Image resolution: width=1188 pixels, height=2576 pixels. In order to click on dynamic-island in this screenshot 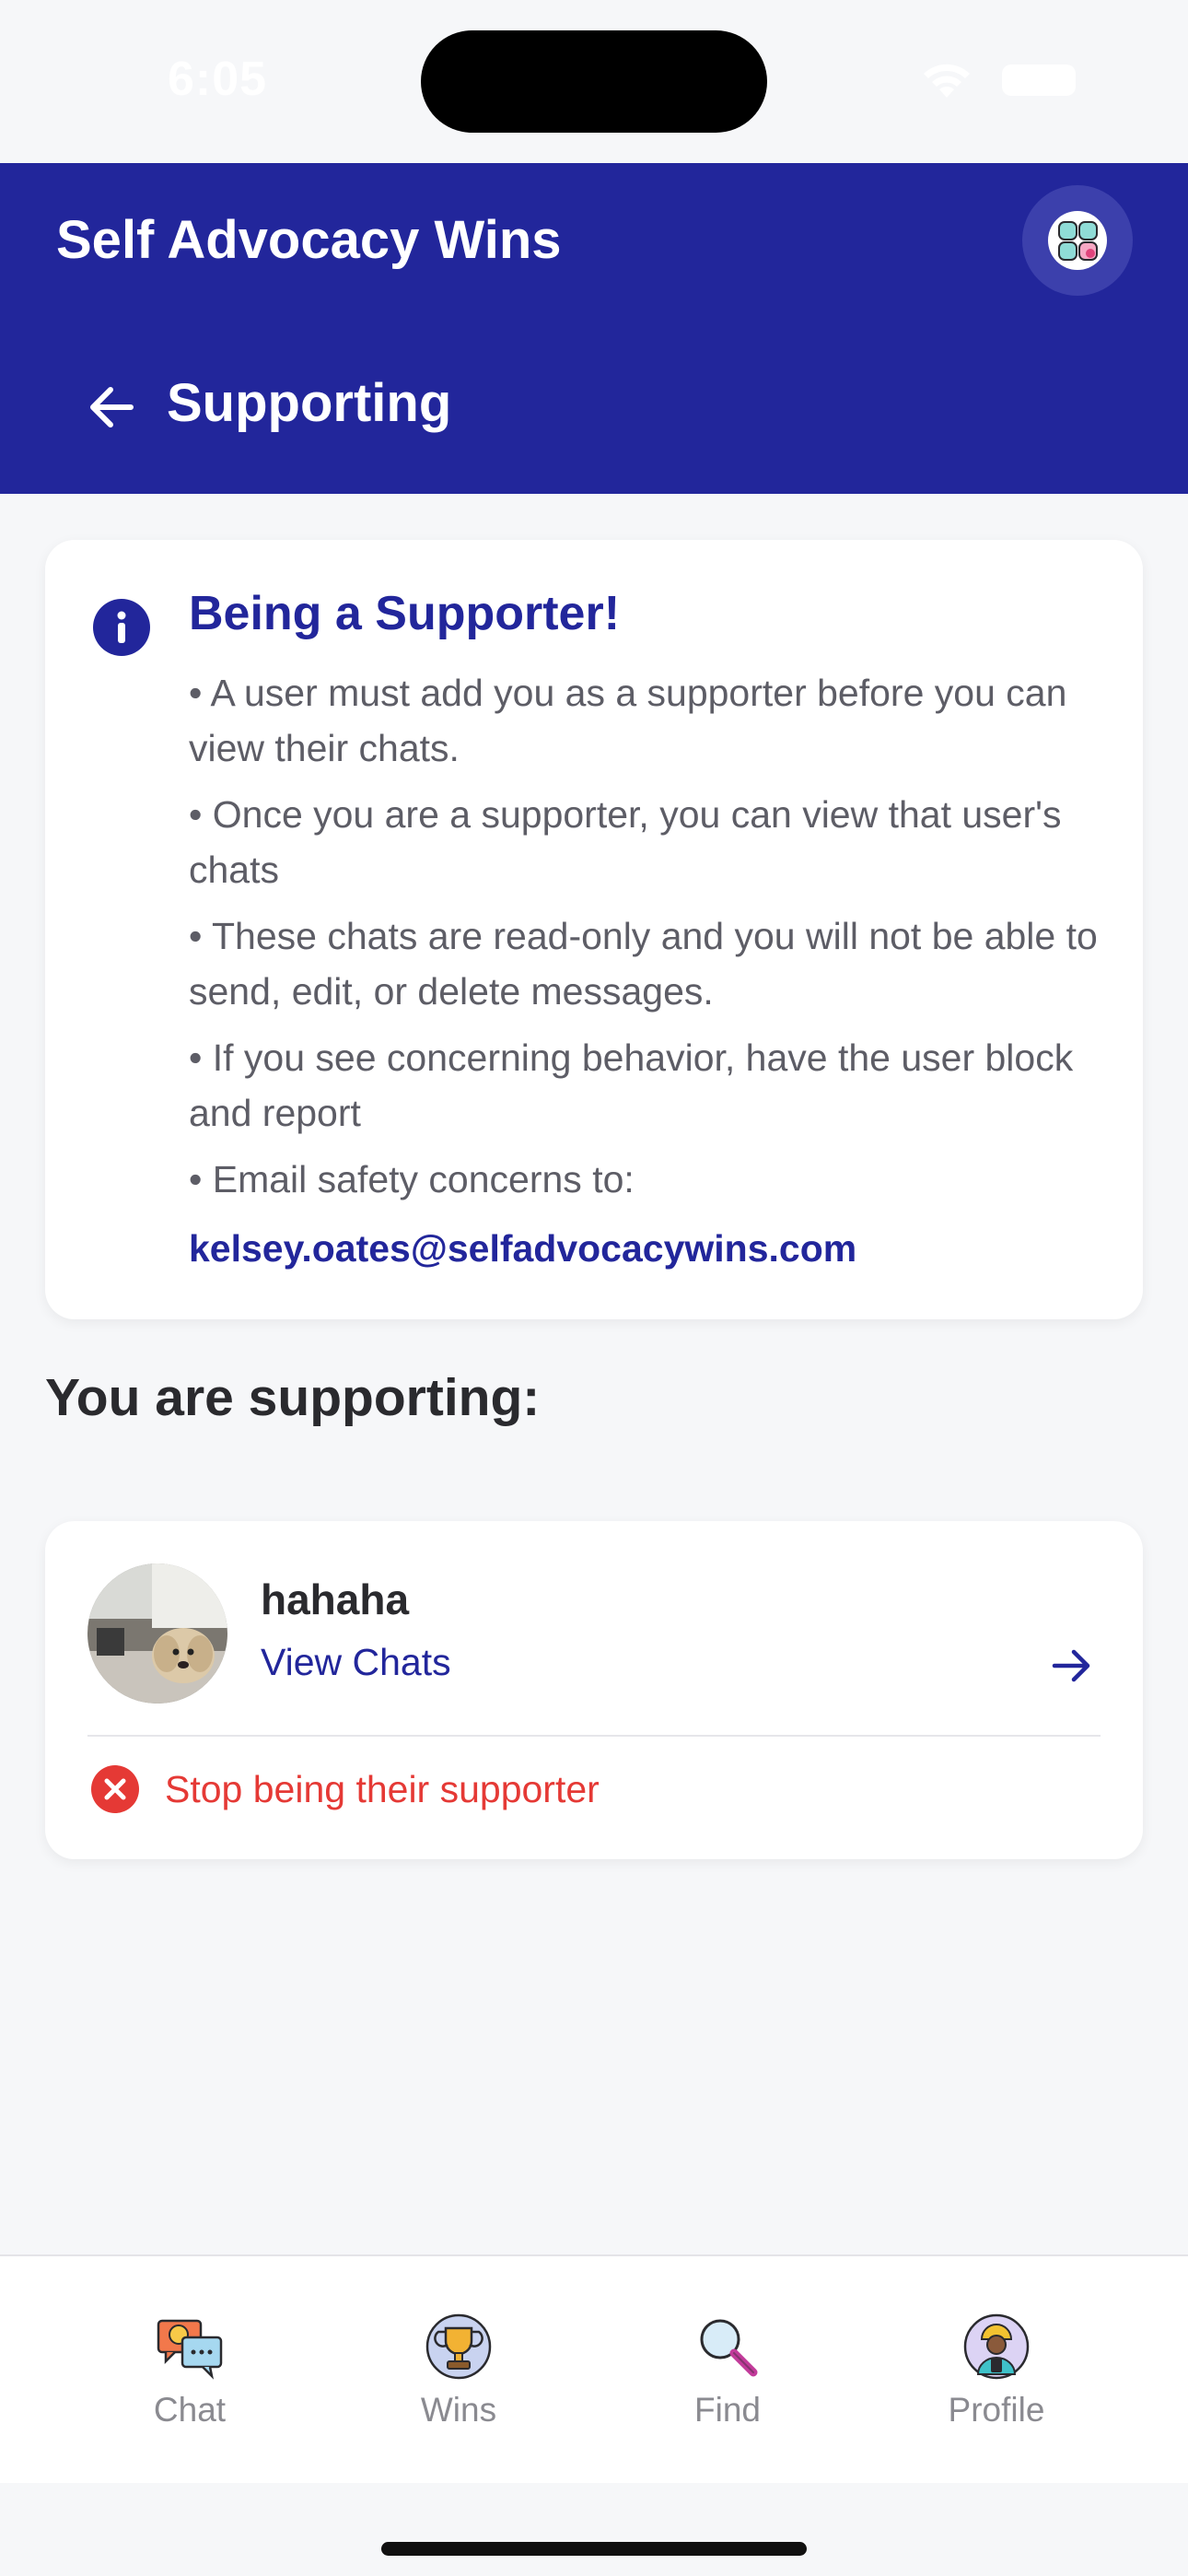, I will do `click(594, 81)`.